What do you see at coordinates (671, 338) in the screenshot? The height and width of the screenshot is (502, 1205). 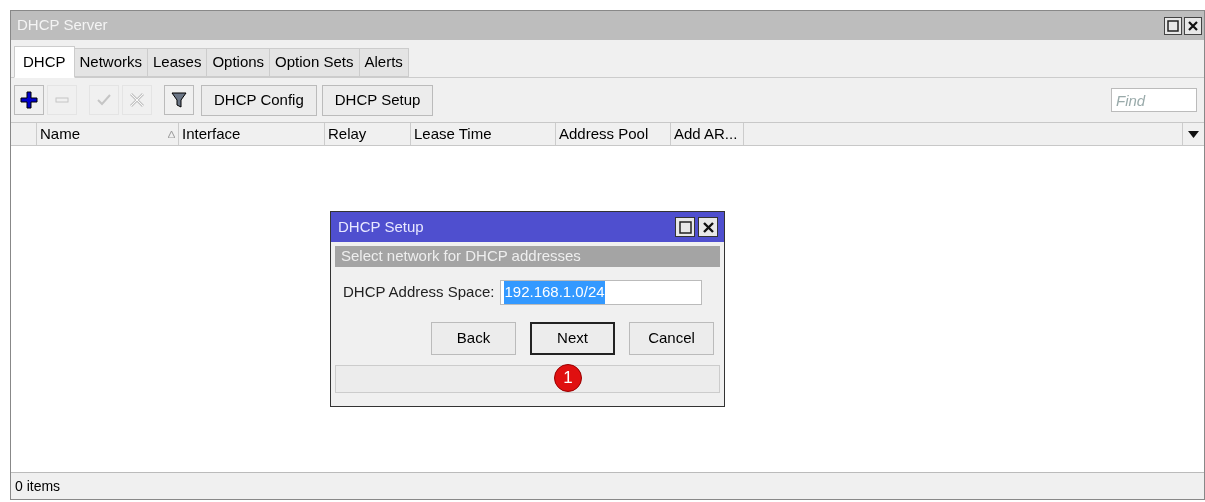 I see `dialog-button: Cancel` at bounding box center [671, 338].